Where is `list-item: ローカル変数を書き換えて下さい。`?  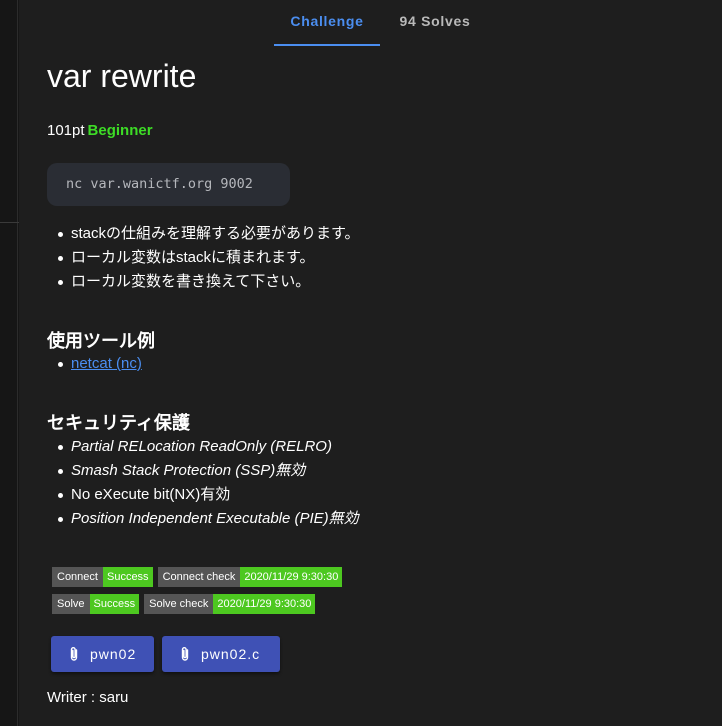
list-item: ローカル変数を書き換えて下さい。 is located at coordinates (203, 282).